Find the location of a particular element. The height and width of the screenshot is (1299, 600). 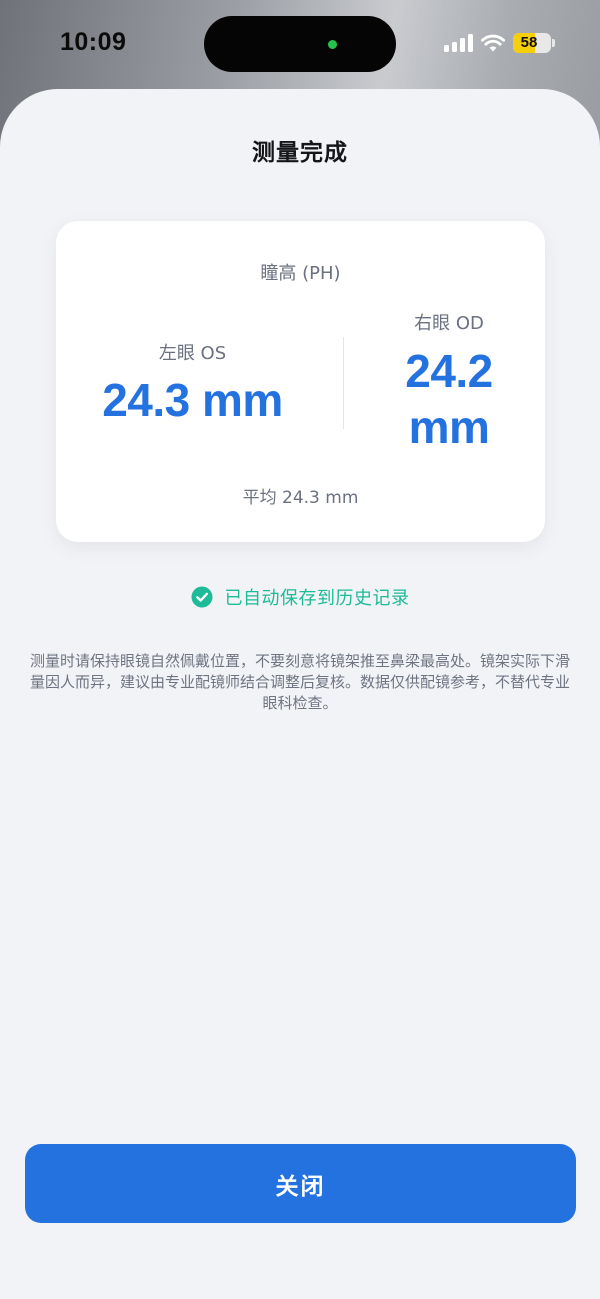

signal-bars-icon is located at coordinates (459, 43).